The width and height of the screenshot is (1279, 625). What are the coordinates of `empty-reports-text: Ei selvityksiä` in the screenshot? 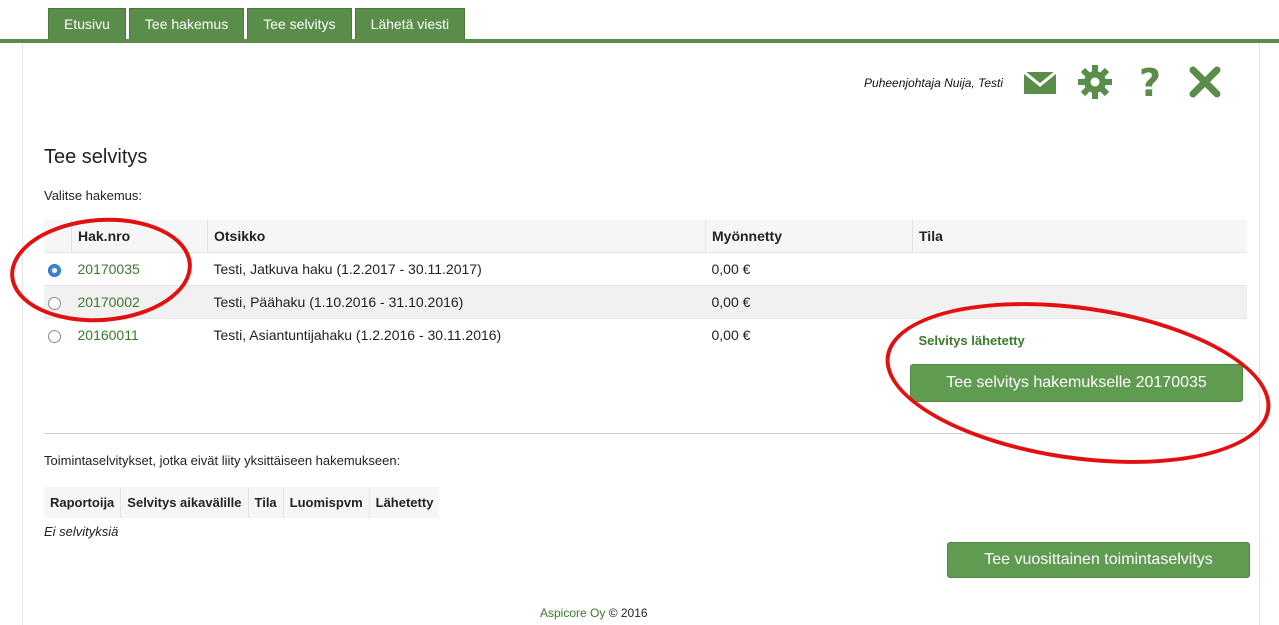 It's located at (81, 531).